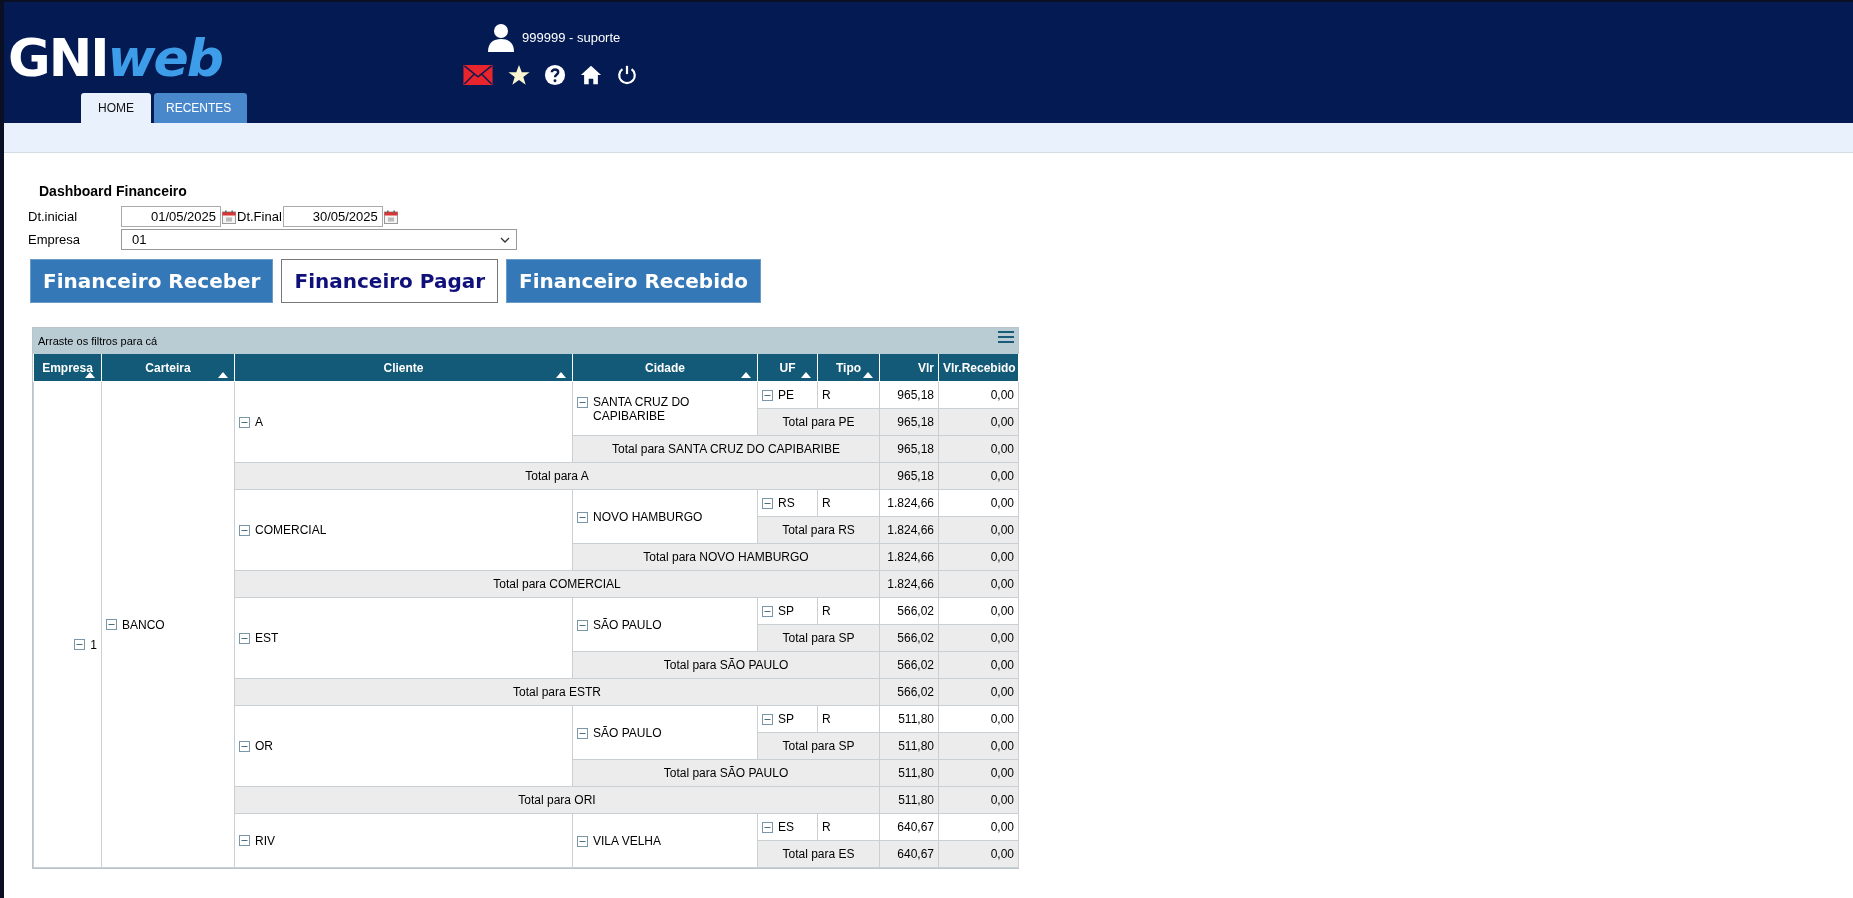 The image size is (1853, 898). What do you see at coordinates (115, 58) in the screenshot?
I see `logo: GNIweb` at bounding box center [115, 58].